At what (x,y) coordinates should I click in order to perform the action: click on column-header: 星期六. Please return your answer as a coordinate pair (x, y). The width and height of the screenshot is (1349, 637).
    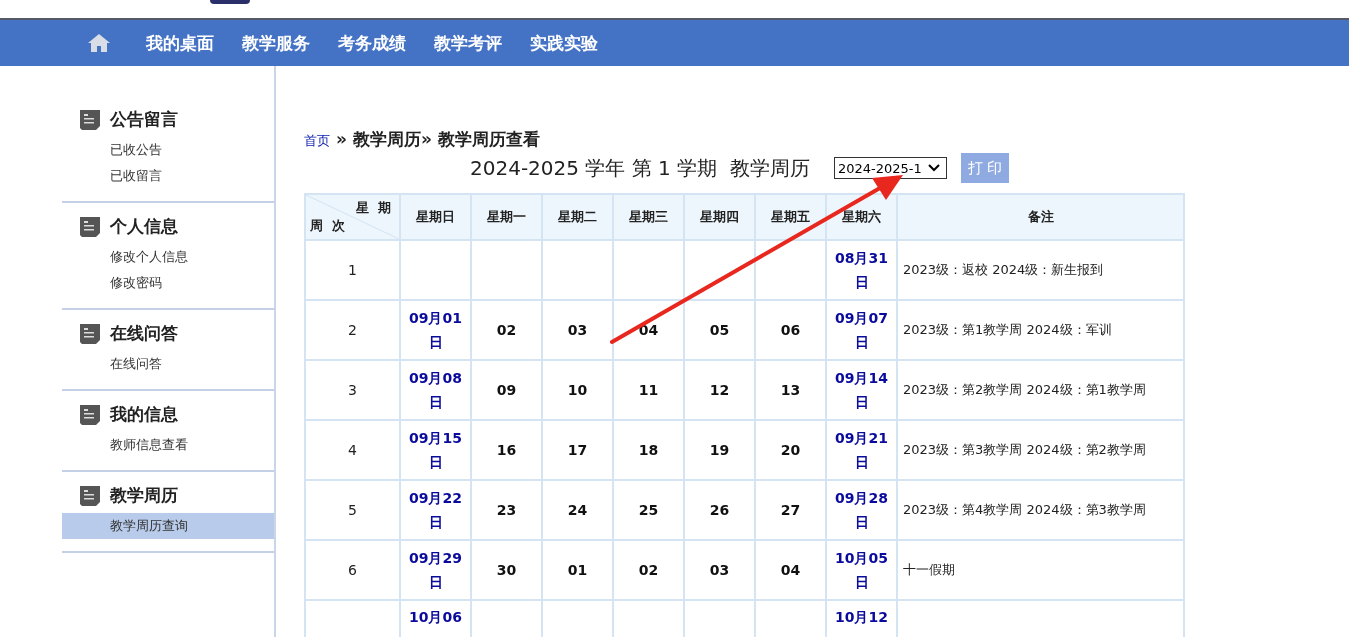
    Looking at the image, I should click on (861, 217).